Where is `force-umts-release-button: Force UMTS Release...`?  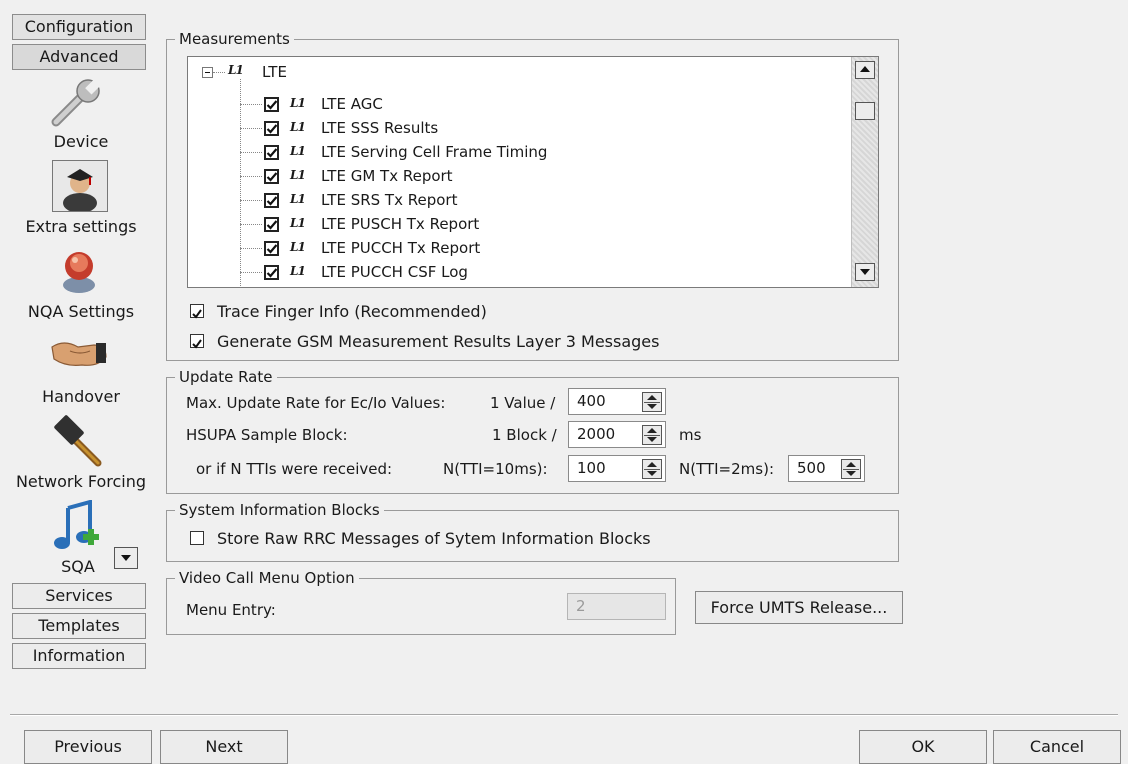 force-umts-release-button: Force UMTS Release... is located at coordinates (799, 607).